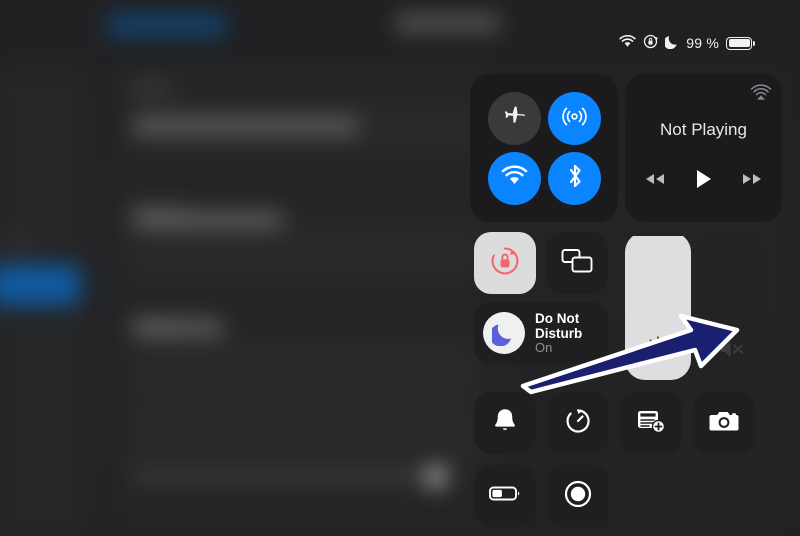 This screenshot has width=800, height=536. What do you see at coordinates (703, 148) in the screenshot?
I see `media-playback-module: Not Playing` at bounding box center [703, 148].